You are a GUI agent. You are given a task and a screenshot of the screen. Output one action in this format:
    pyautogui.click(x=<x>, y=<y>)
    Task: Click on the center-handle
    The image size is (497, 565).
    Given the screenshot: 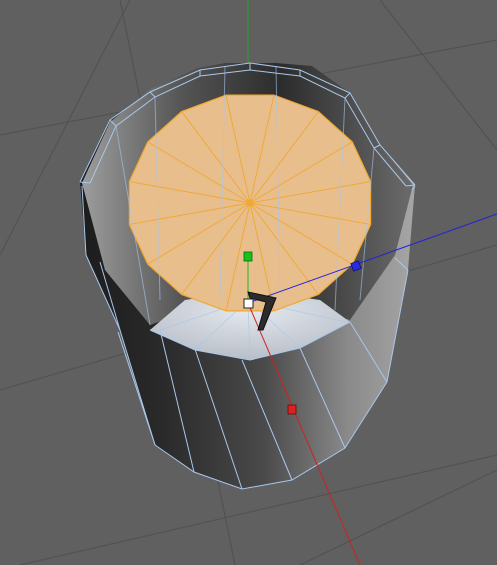 What is the action you would take?
    pyautogui.click(x=248, y=303)
    